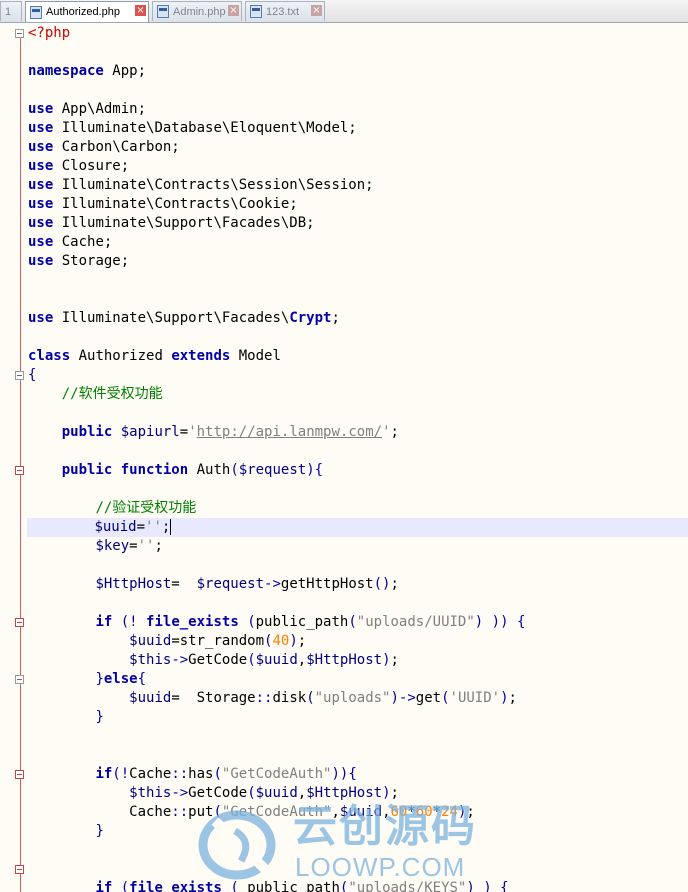 Image resolution: width=688 pixels, height=892 pixels. Describe the element at coordinates (87, 11) in the screenshot. I see `tab-1: Authorized.php ×` at that location.